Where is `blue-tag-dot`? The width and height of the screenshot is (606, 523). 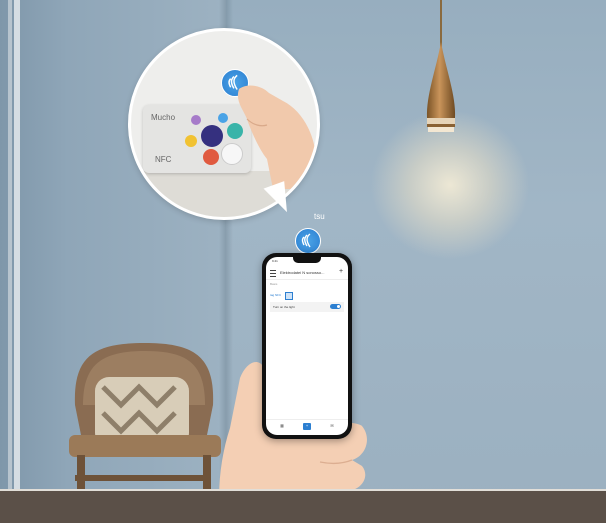 blue-tag-dot is located at coordinates (223, 118).